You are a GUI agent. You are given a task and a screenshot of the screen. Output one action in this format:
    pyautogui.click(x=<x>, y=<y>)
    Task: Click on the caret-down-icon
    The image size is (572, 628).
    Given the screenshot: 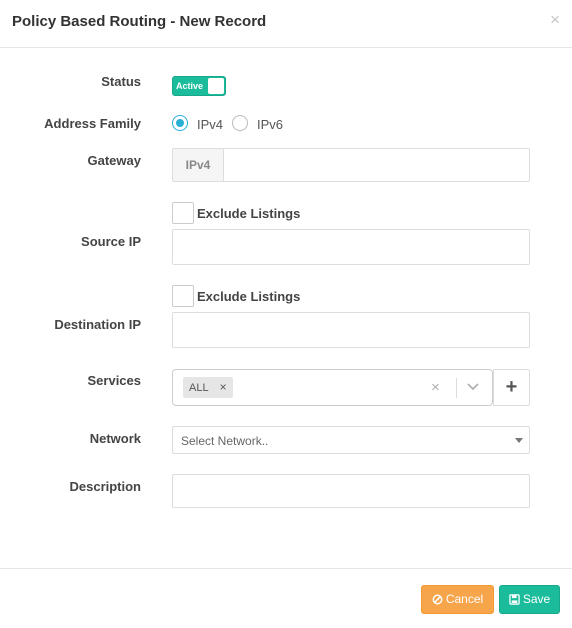 What is the action you would take?
    pyautogui.click(x=519, y=440)
    